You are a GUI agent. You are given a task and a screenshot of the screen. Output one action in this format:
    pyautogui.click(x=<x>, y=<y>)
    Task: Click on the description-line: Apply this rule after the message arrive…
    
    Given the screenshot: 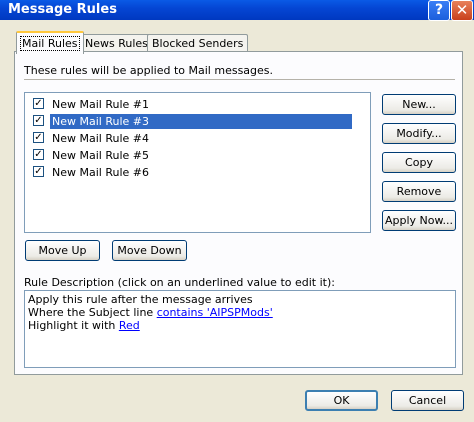 What is the action you would take?
    pyautogui.click(x=140, y=299)
    